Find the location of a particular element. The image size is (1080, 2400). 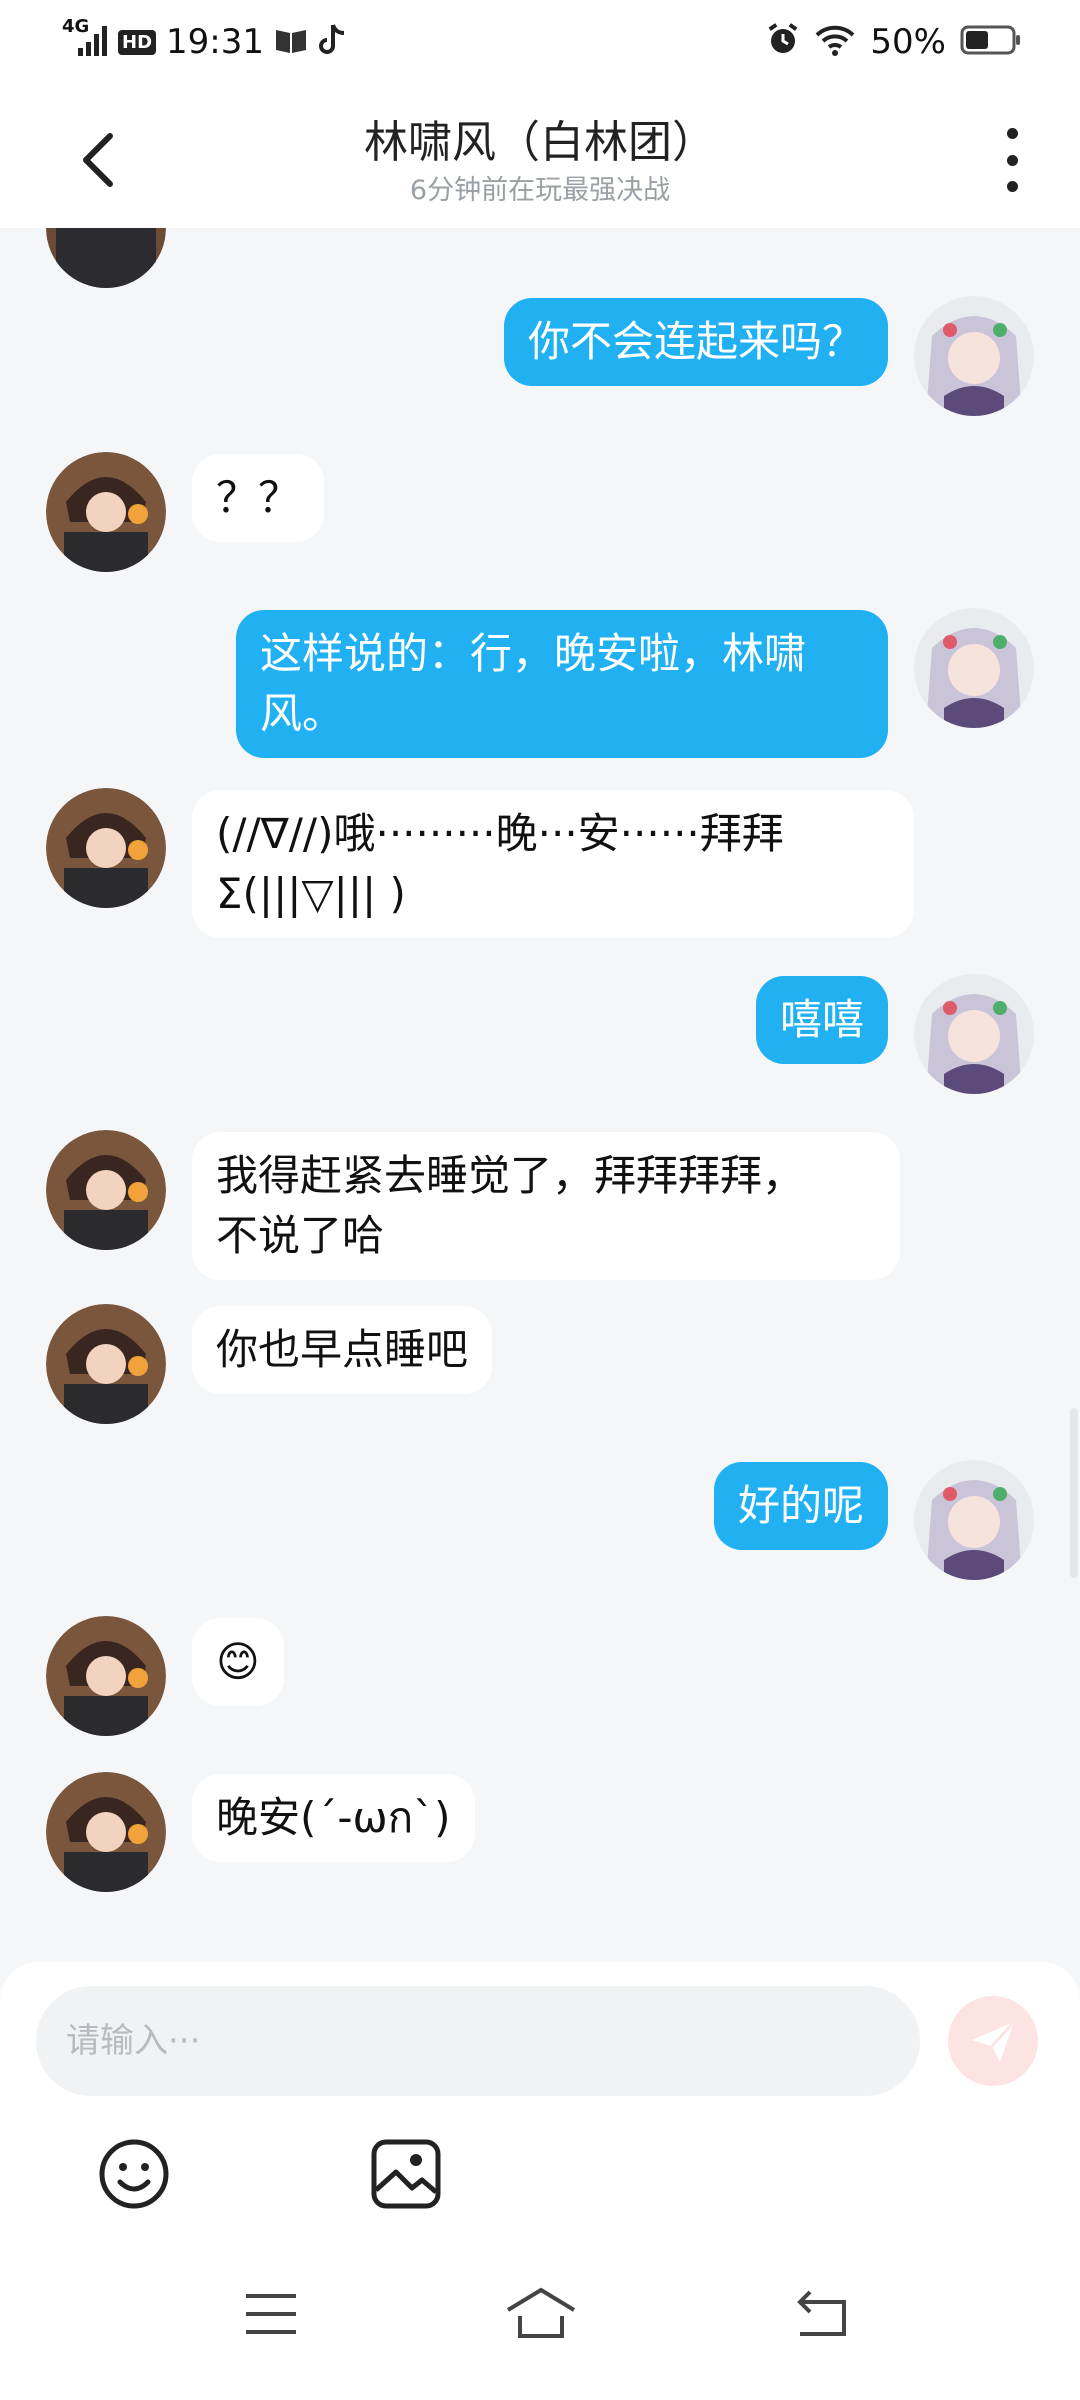

message-line: 风。 is located at coordinates (302, 713).